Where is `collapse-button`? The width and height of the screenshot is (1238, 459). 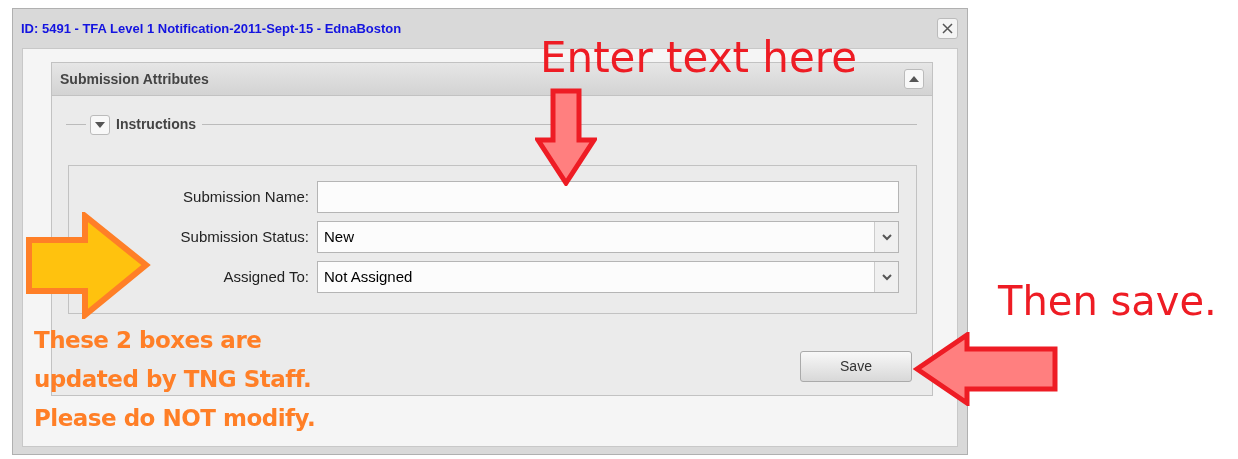
collapse-button is located at coordinates (914, 79).